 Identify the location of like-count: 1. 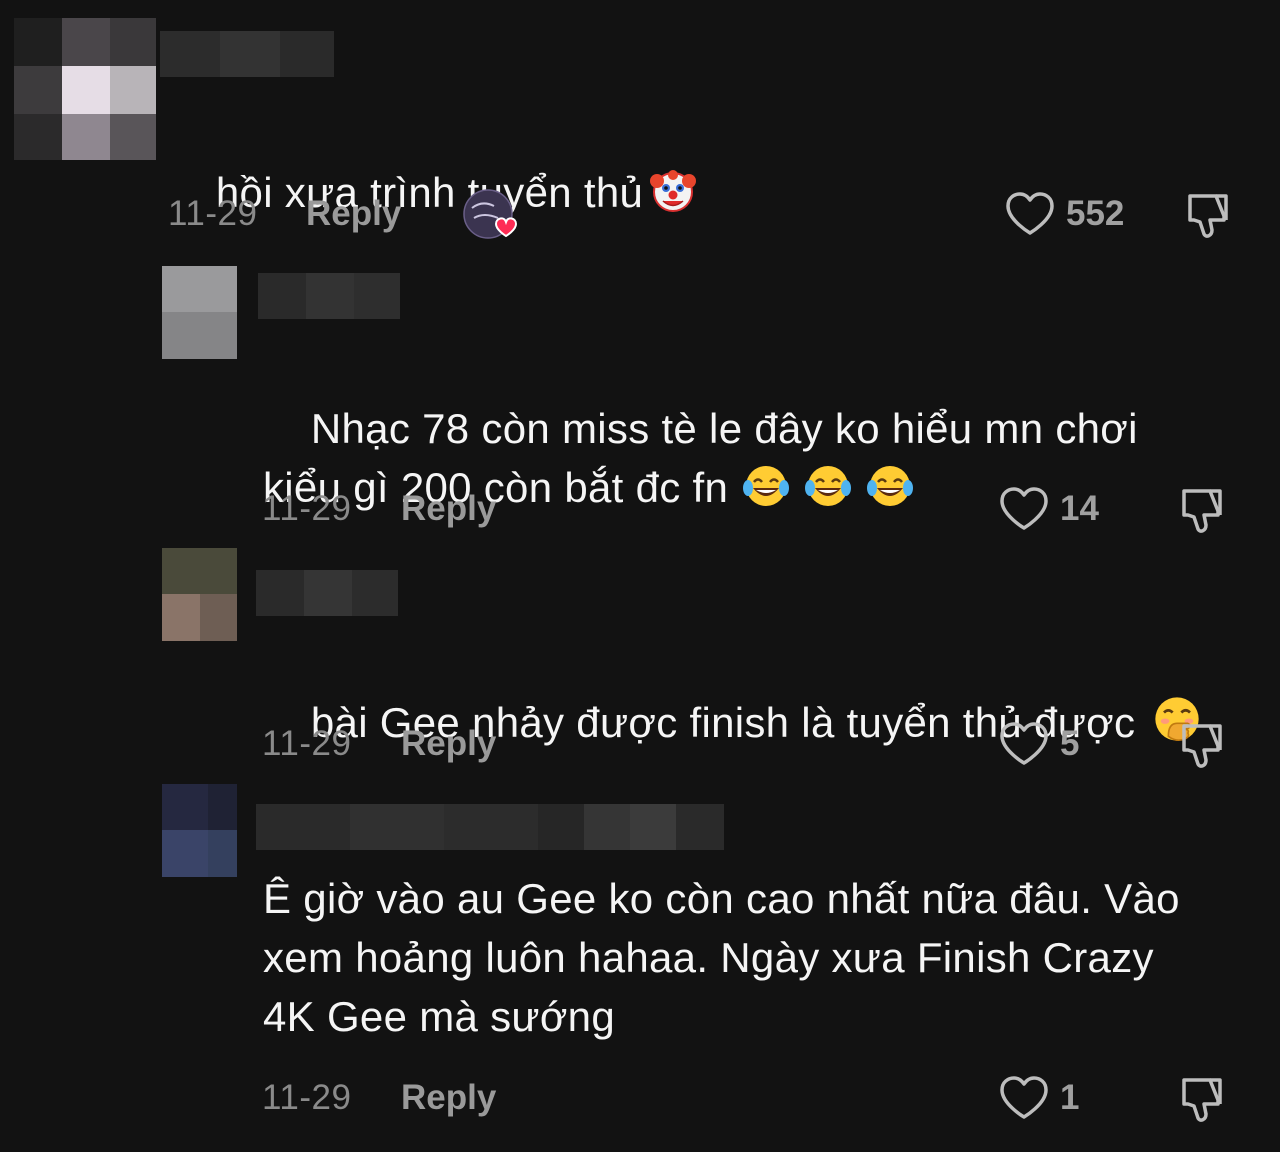
(1070, 1097).